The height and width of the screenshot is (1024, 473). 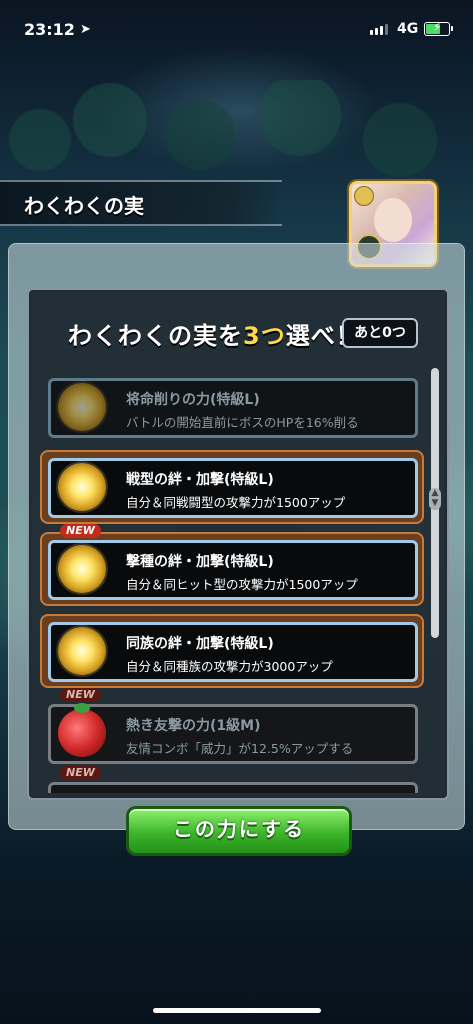 I want to click on panel-headline: わくわくの実を3つ選べ！, so click(x=214, y=336).